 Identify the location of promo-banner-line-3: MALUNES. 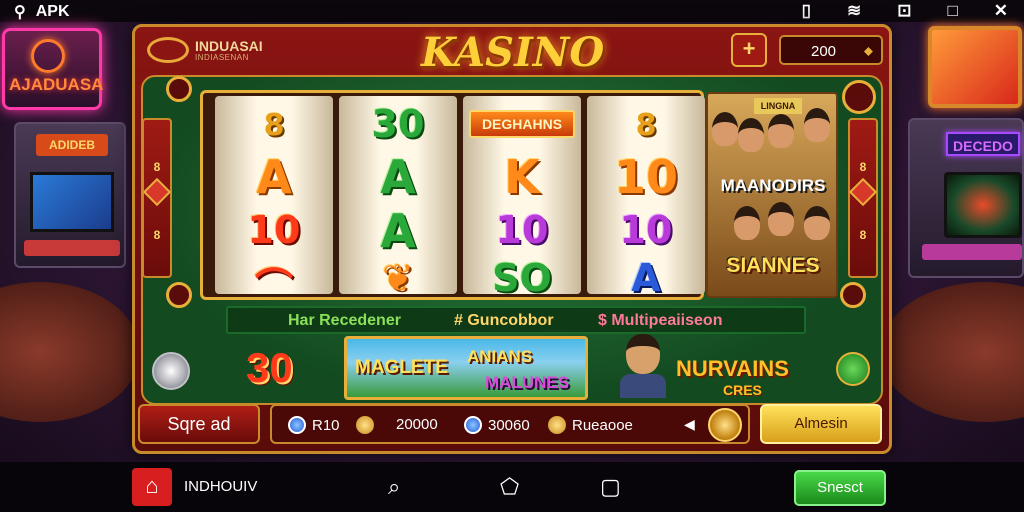
(527, 382).